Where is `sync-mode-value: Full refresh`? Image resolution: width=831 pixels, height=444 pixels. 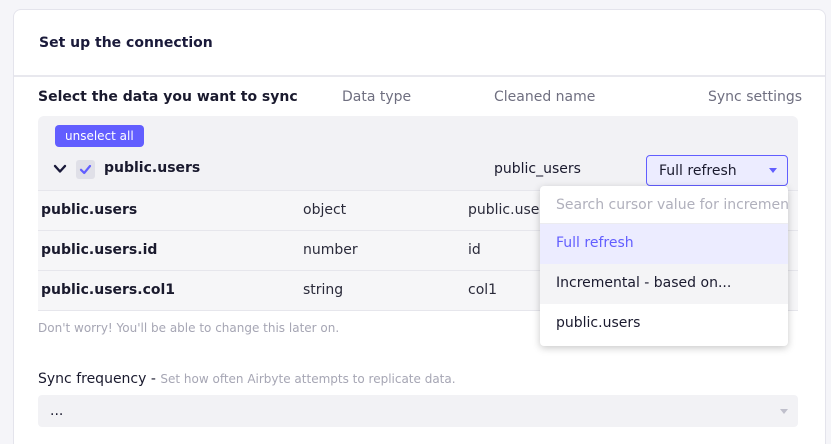
sync-mode-value: Full refresh is located at coordinates (698, 170).